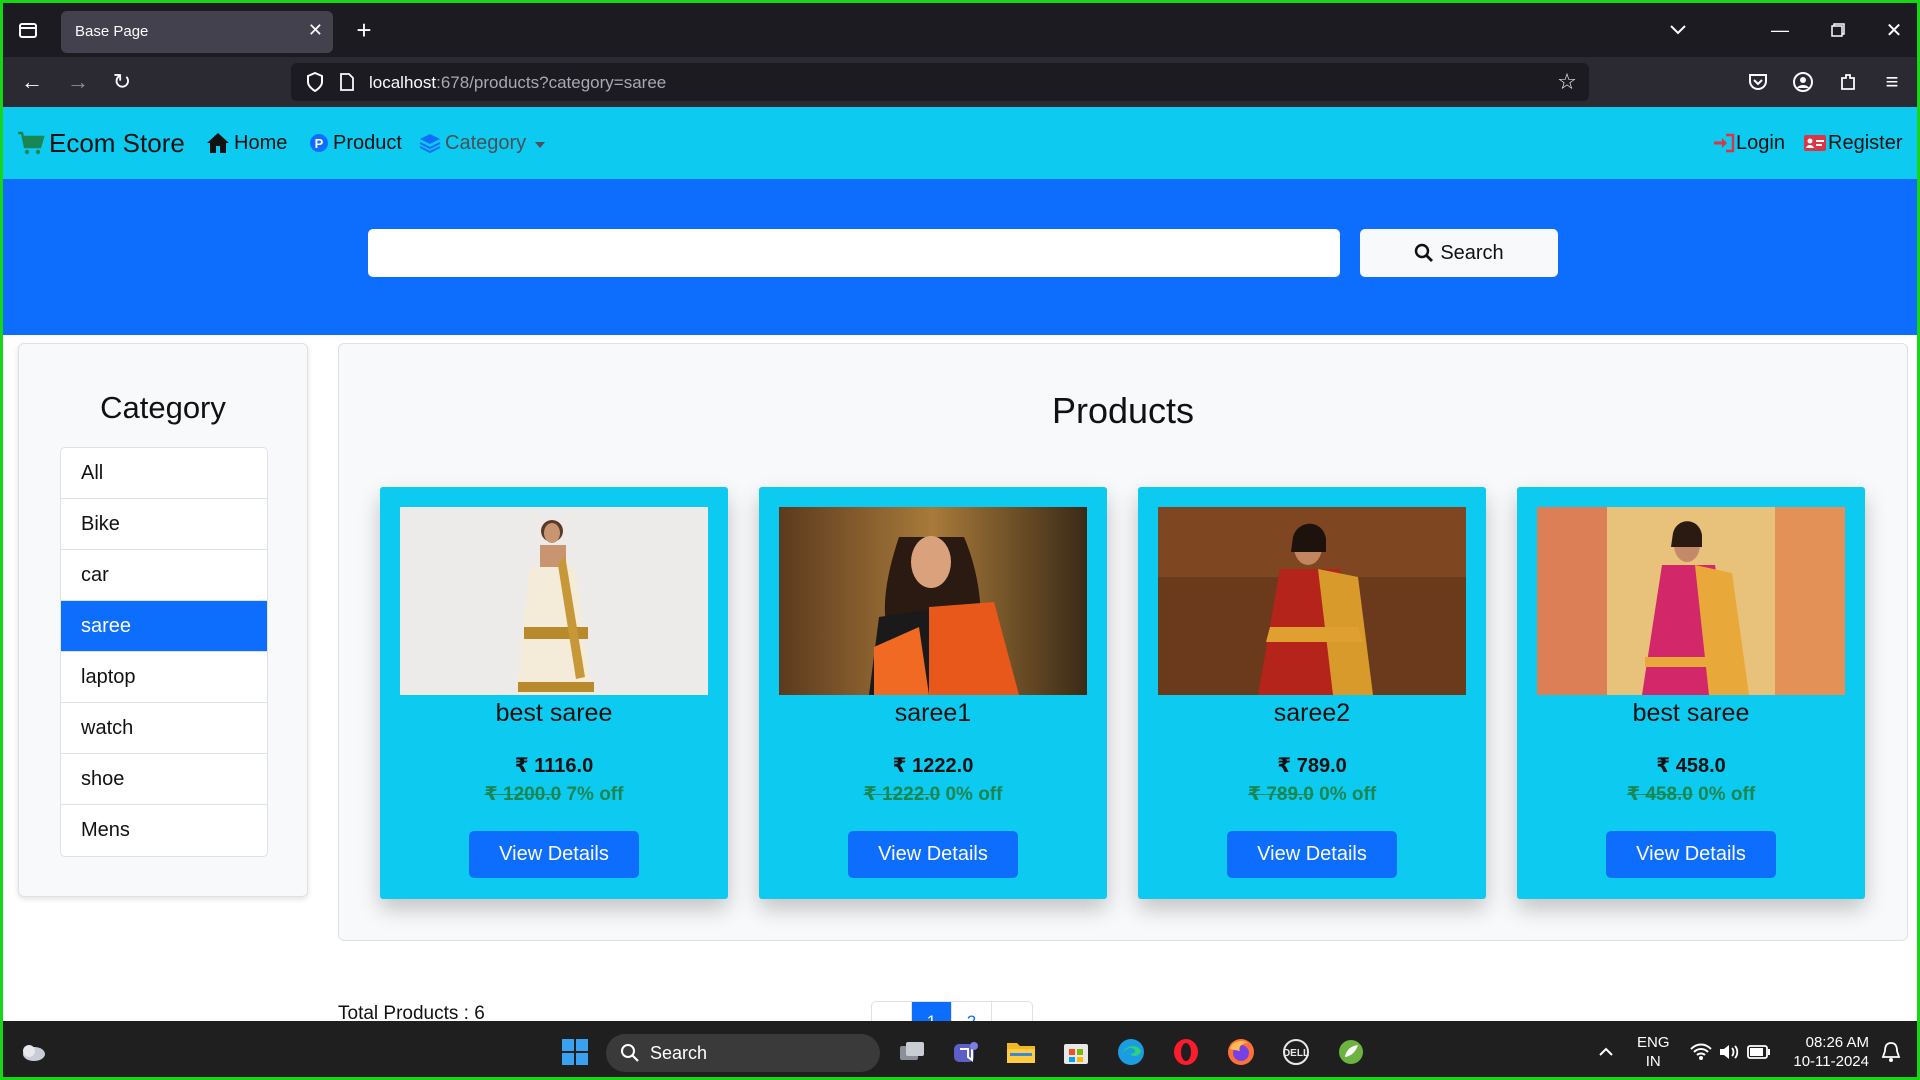  Describe the element at coordinates (1848, 82) in the screenshot. I see `extensions-icon` at that location.